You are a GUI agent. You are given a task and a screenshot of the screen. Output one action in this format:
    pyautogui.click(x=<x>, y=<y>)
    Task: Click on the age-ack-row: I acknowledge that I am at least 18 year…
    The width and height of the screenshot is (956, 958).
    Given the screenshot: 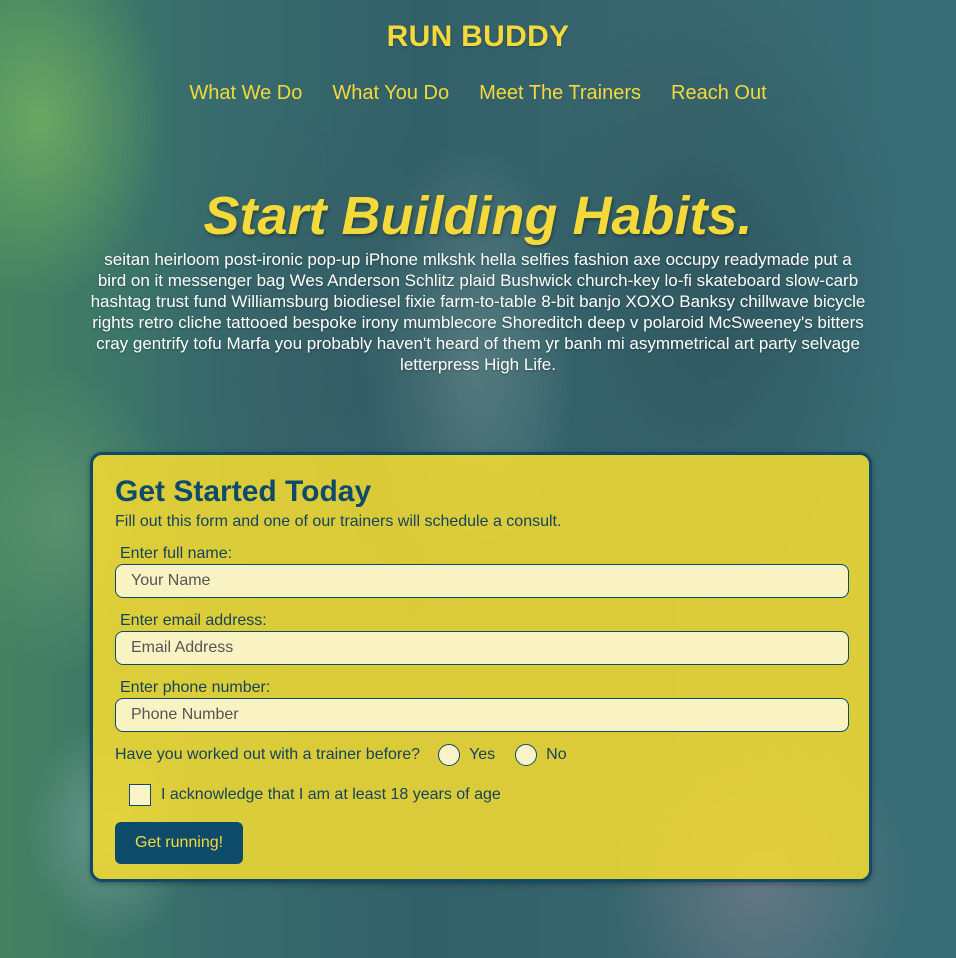 What is the action you would take?
    pyautogui.click(x=489, y=795)
    